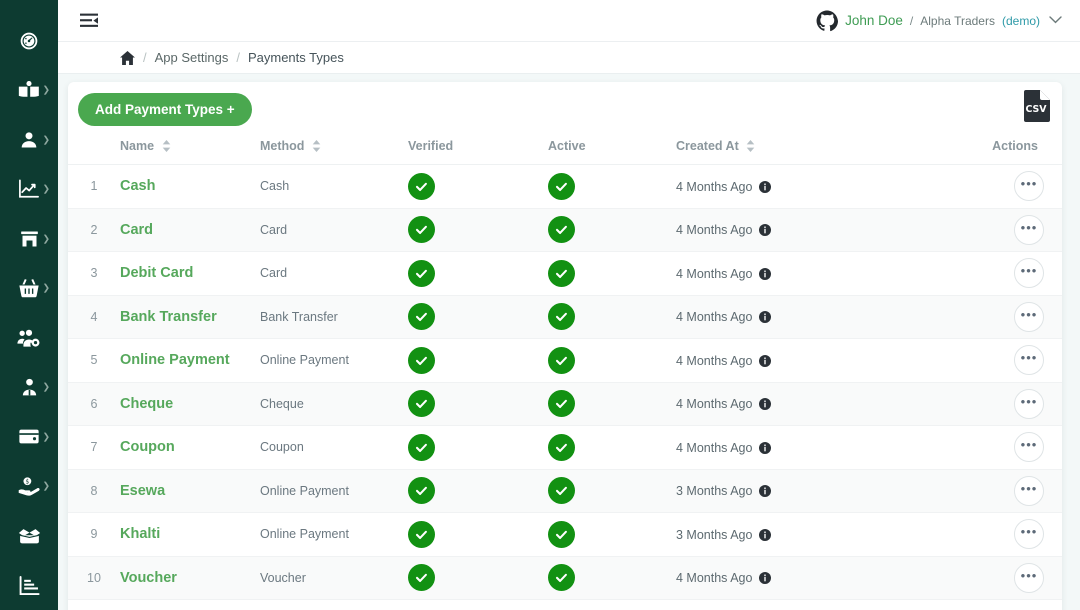 This screenshot has width=1080, height=610. What do you see at coordinates (957, 20) in the screenshot?
I see `organization-name: Alpha Traders` at bounding box center [957, 20].